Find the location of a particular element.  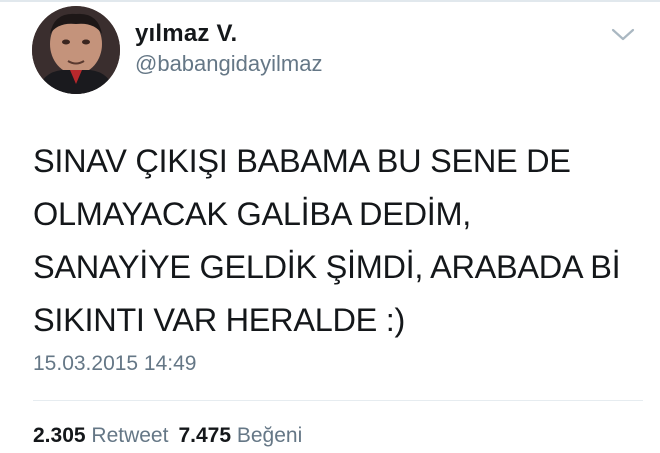

like-label: Beğeni is located at coordinates (269, 435).